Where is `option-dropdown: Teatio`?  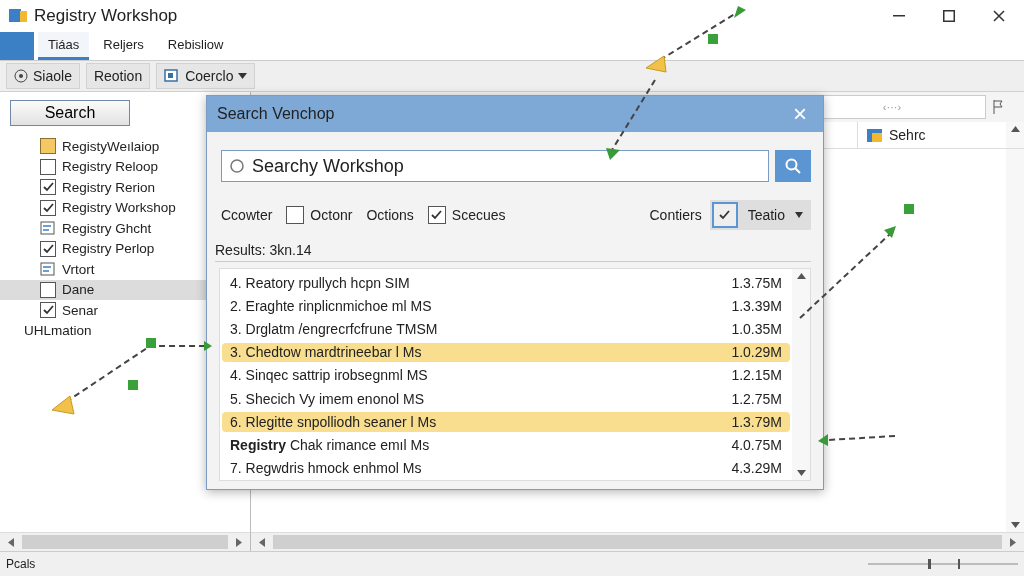
option-dropdown: Teatio is located at coordinates (760, 215).